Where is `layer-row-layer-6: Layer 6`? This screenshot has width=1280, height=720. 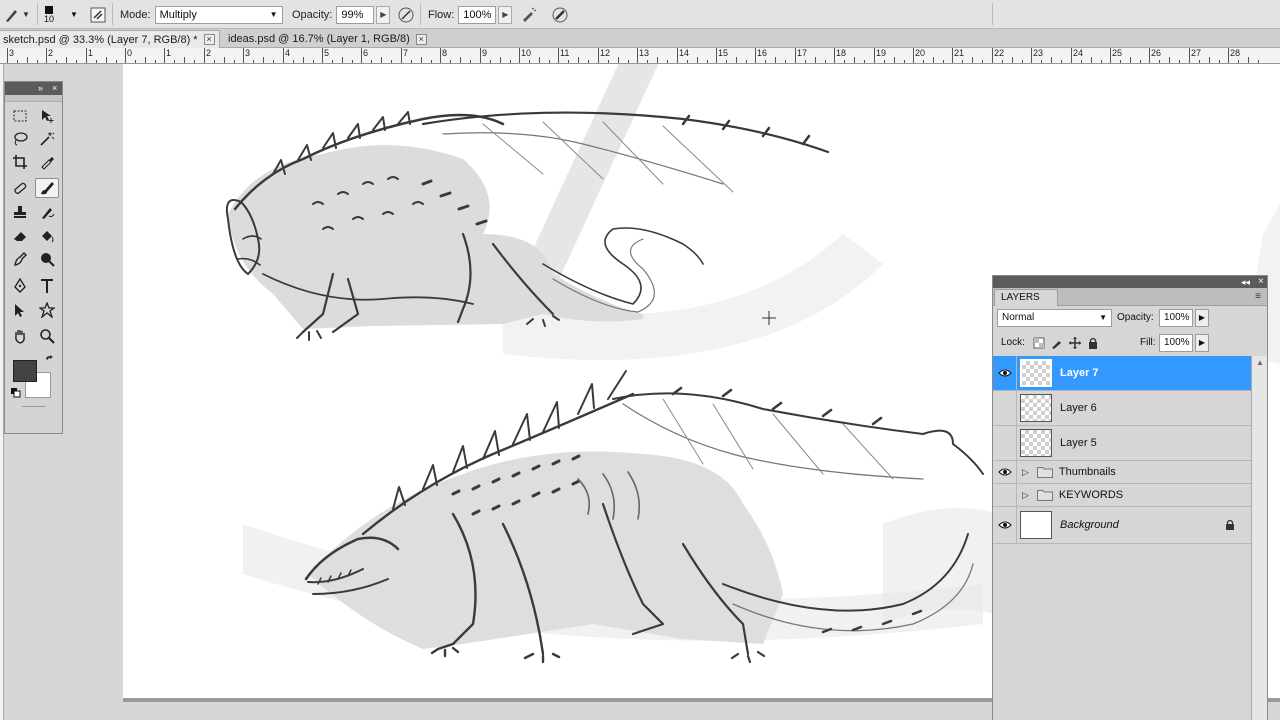 layer-row-layer-6: Layer 6 is located at coordinates (1122, 408).